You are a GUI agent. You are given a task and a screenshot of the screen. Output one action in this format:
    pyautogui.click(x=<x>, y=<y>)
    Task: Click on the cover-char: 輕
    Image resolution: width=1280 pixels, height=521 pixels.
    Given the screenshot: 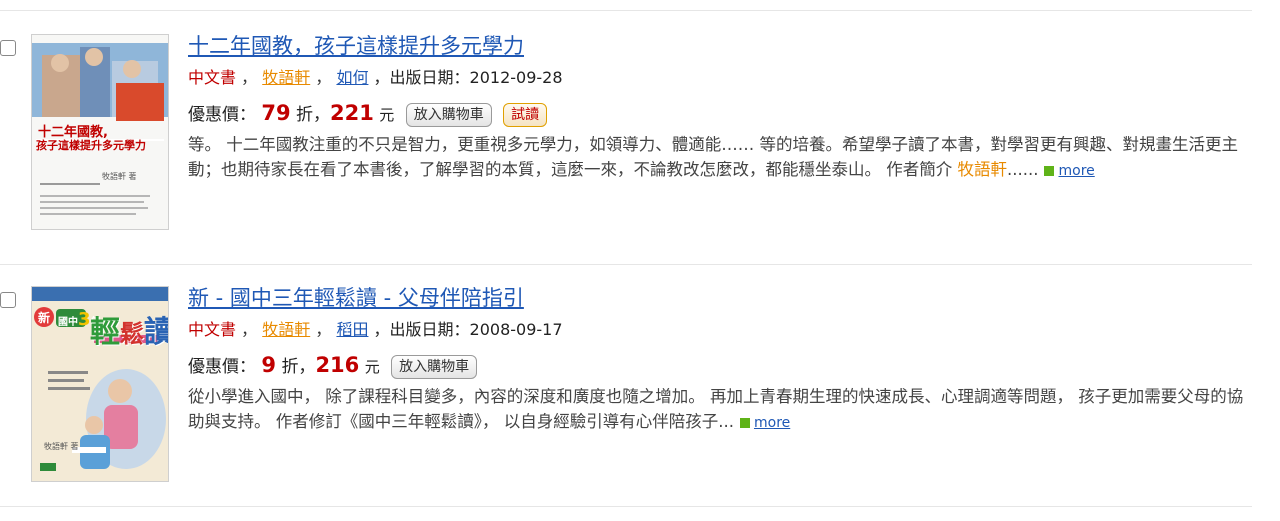 What is the action you would take?
    pyautogui.click(x=105, y=332)
    